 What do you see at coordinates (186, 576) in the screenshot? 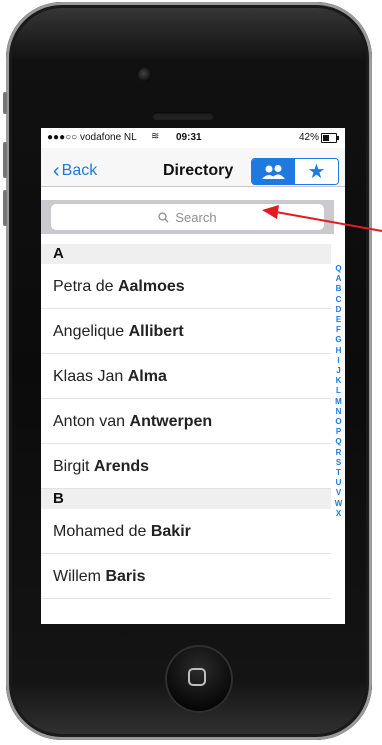
I see `table-row: Willem Baris` at bounding box center [186, 576].